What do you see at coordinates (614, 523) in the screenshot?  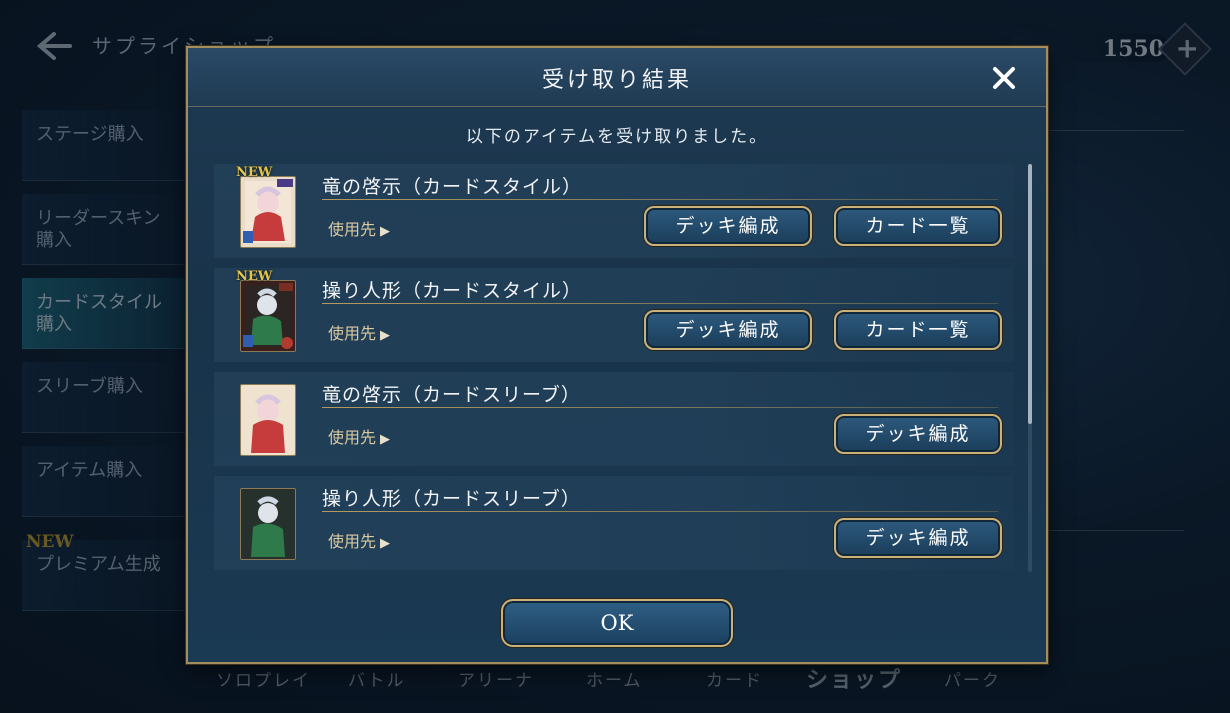 I see `list-item: 操り人形（カードスリーブ） 使用先 ▶ デッキ編成` at bounding box center [614, 523].